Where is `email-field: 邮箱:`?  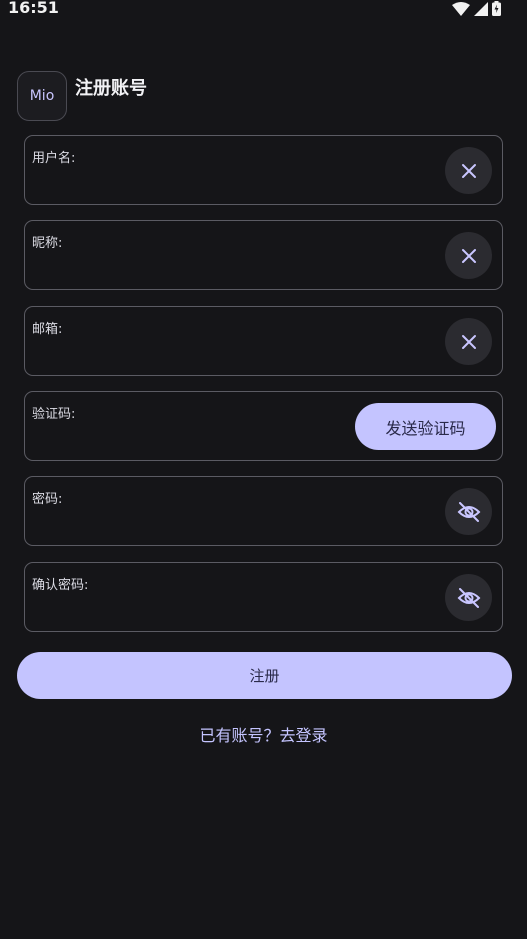 email-field: 邮箱: is located at coordinates (263, 341).